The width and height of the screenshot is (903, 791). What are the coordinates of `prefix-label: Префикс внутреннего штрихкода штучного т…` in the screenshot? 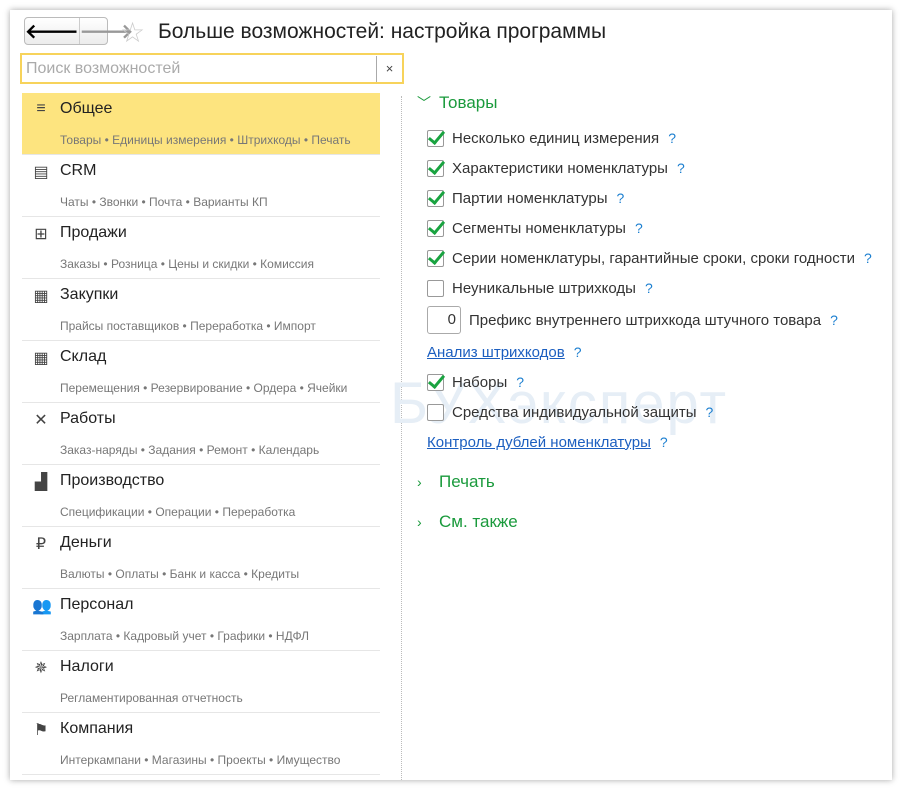 It's located at (645, 320).